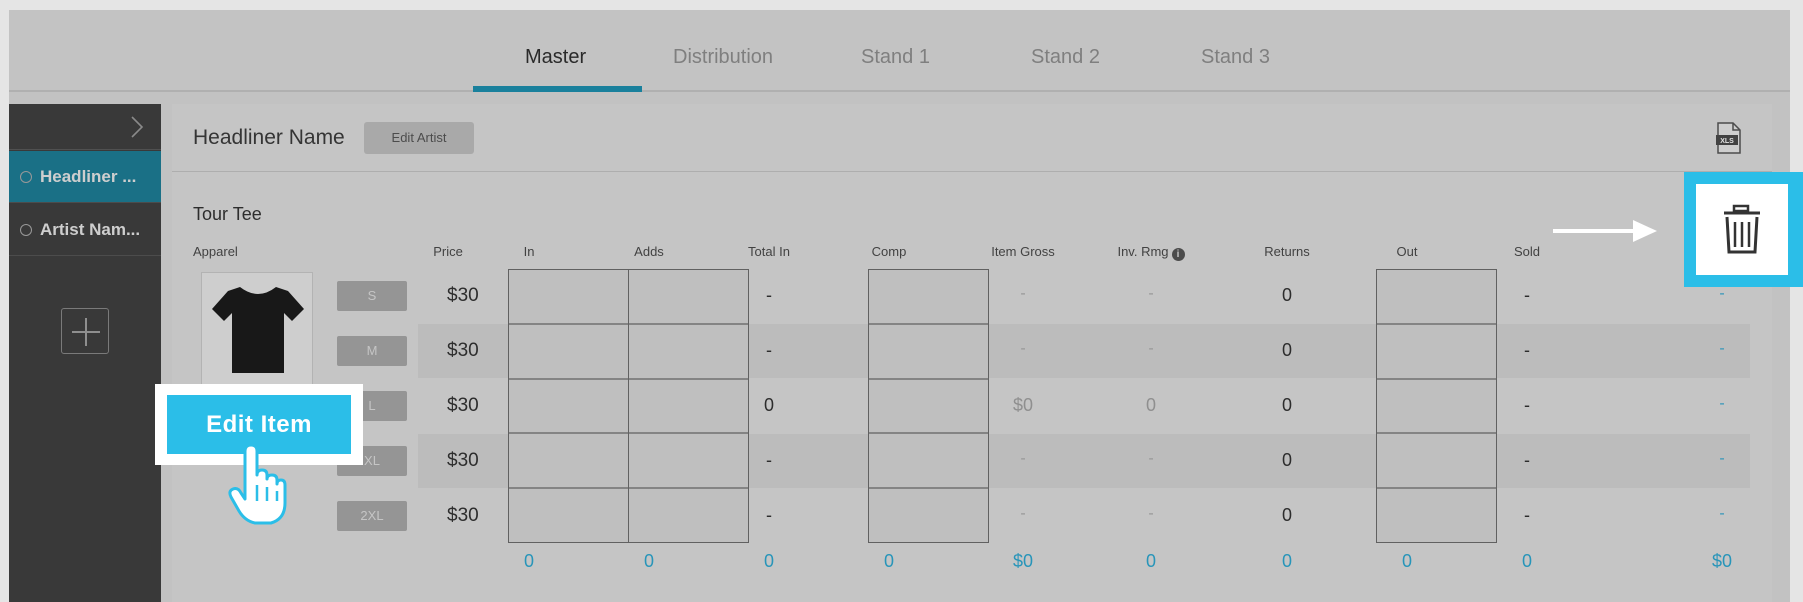  I want to click on xls-file-icon: XLS, so click(1729, 138).